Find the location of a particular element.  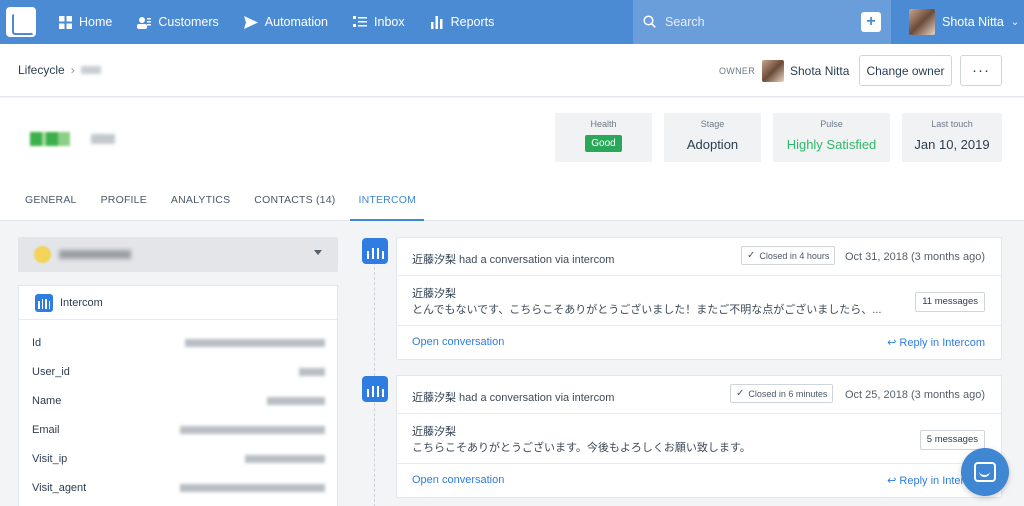

message-author: 近藤汐梨 is located at coordinates (434, 432).